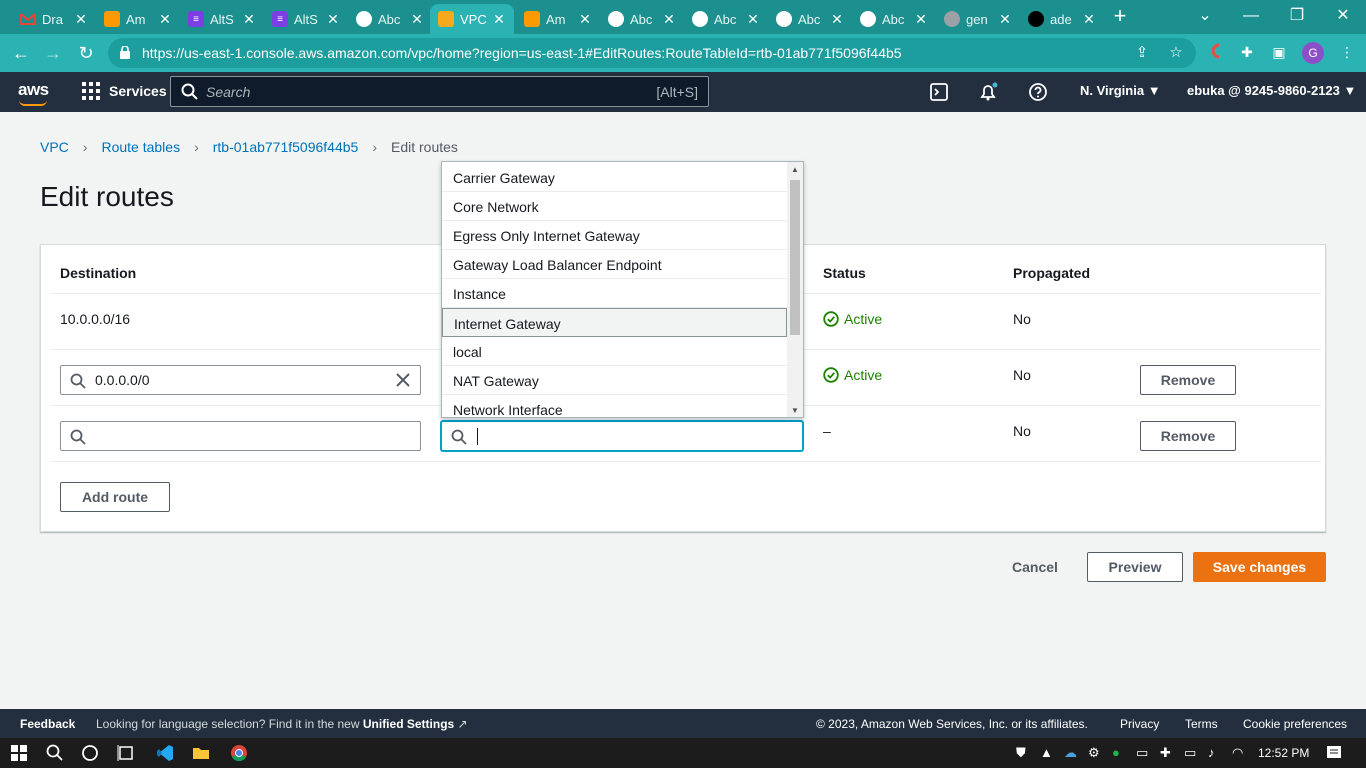  What do you see at coordinates (795, 169) in the screenshot?
I see `scroll-up-icon: ▲` at bounding box center [795, 169].